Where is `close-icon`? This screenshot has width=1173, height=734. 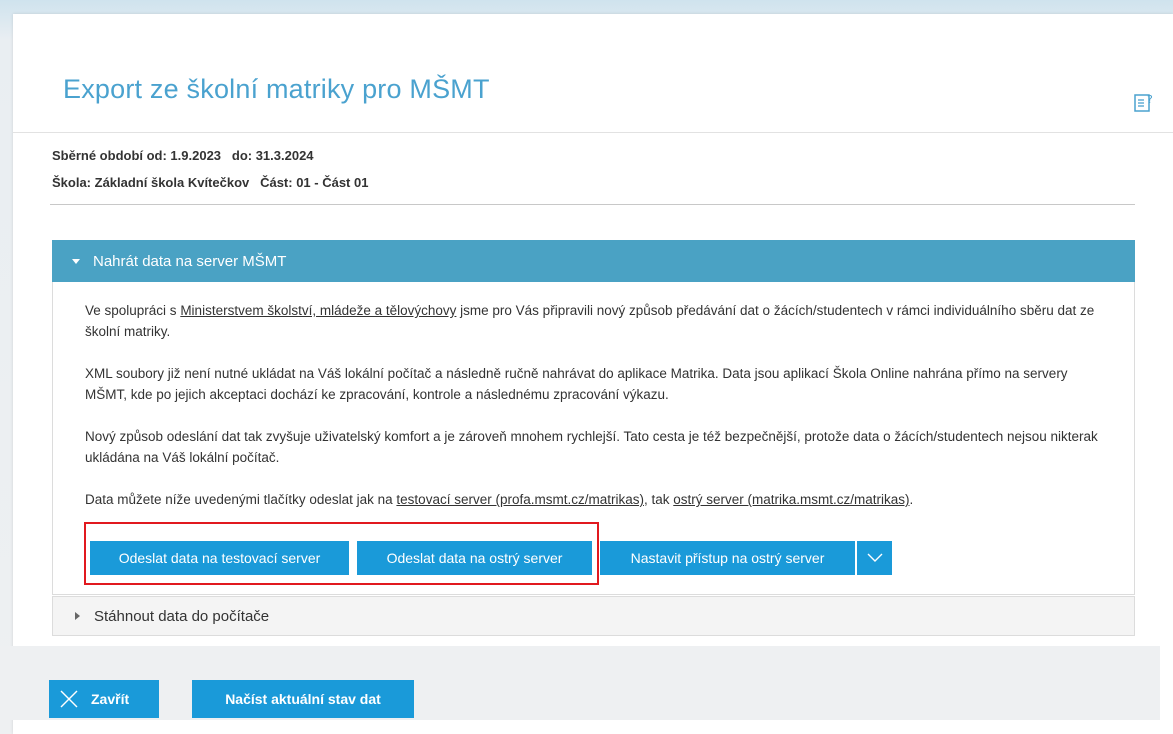
close-icon is located at coordinates (69, 699).